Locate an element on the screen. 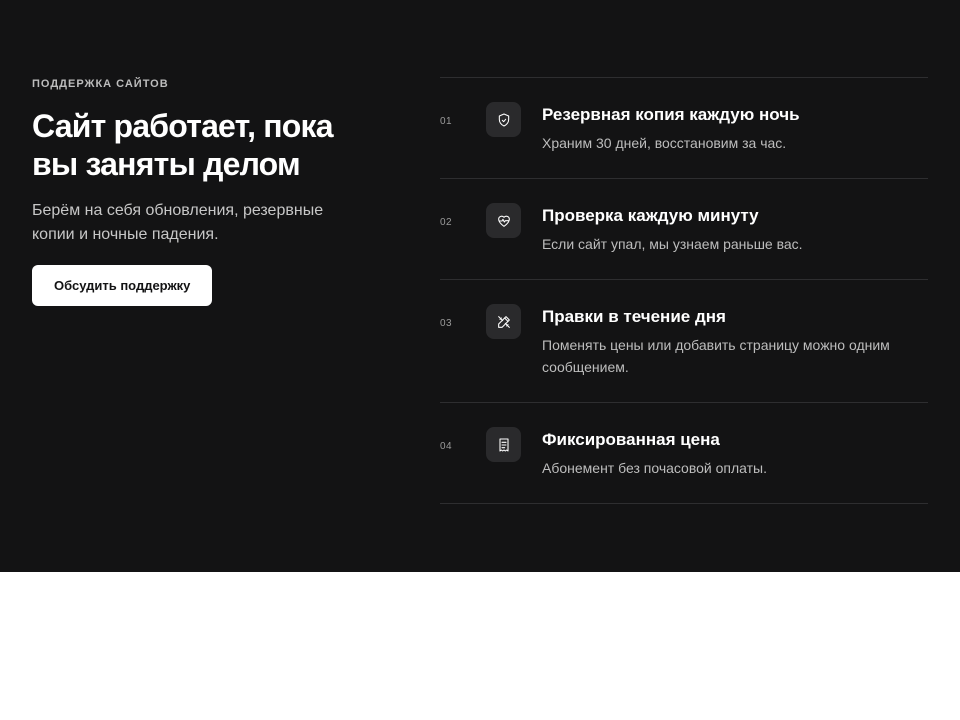 This screenshot has width=960, height=720. feature-description: Абонемент без почасовой оплаты. is located at coordinates (654, 468).